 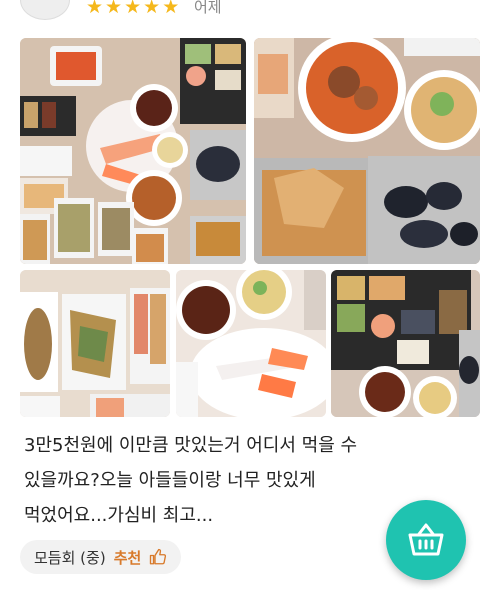 I want to click on star-rating: ★ ★ ★ ★ ★, so click(x=132, y=10).